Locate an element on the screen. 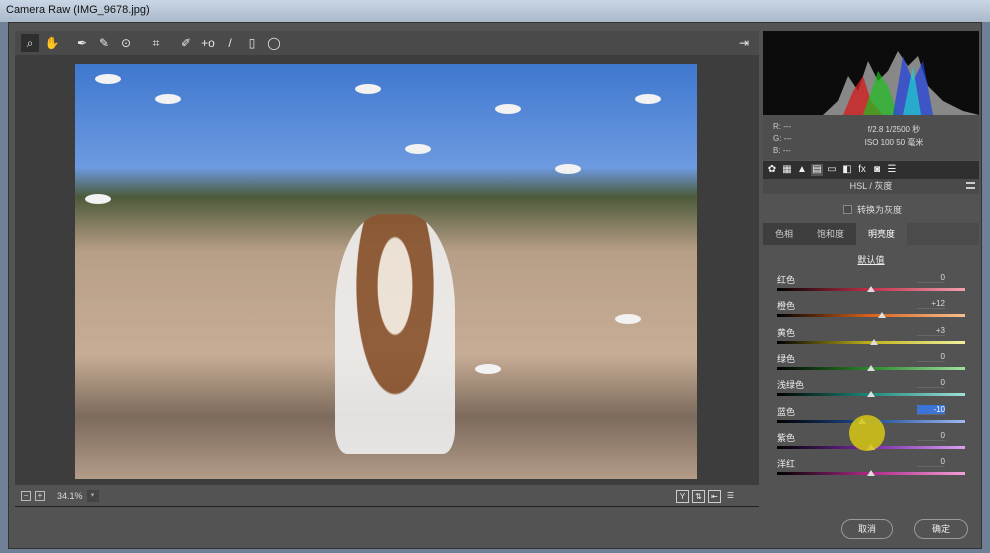  cancel-button: 取消 is located at coordinates (867, 529).